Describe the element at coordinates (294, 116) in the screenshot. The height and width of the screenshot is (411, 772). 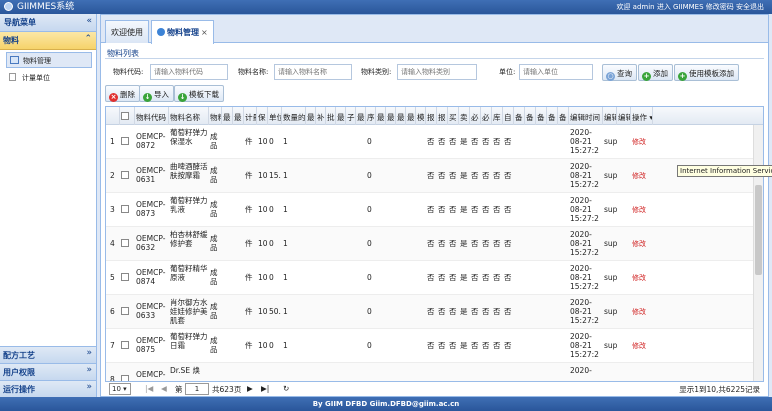
I see `column-header: 数量的` at that location.